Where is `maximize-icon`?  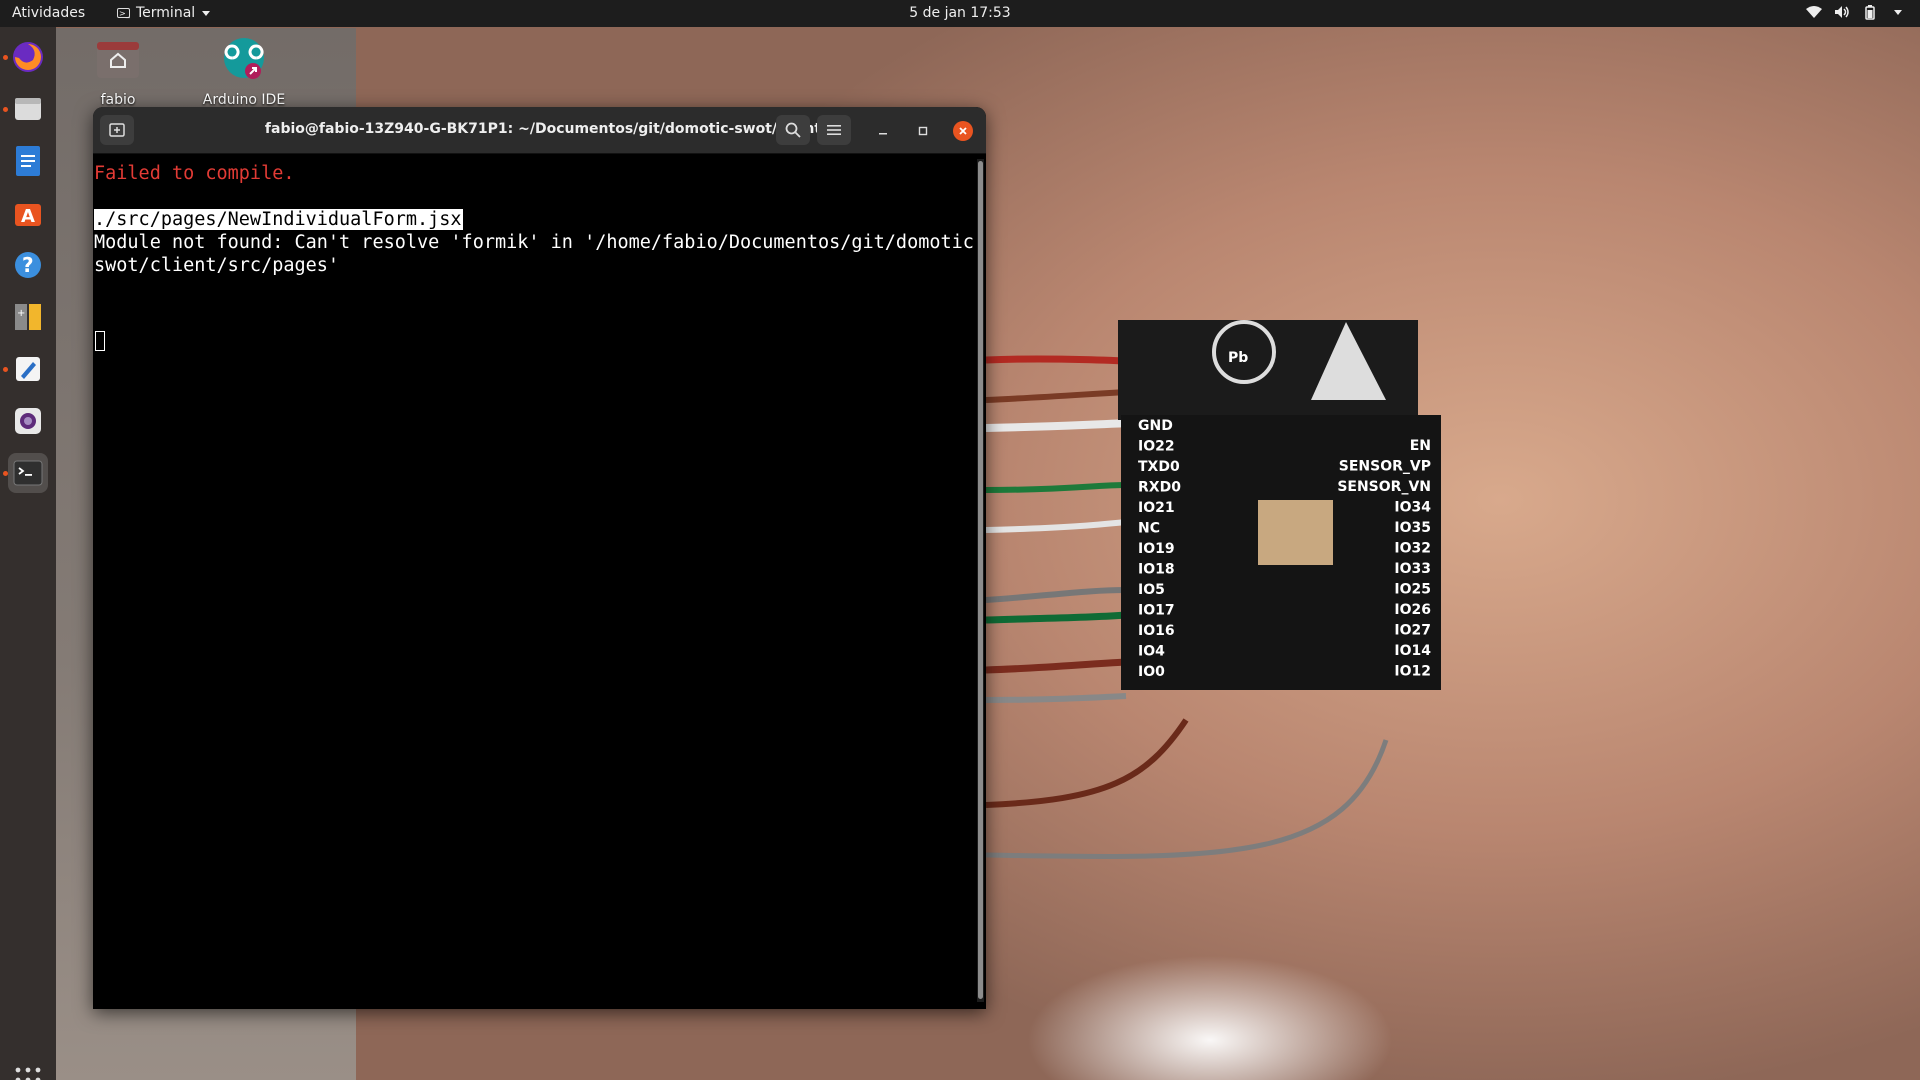
maximize-icon is located at coordinates (923, 131).